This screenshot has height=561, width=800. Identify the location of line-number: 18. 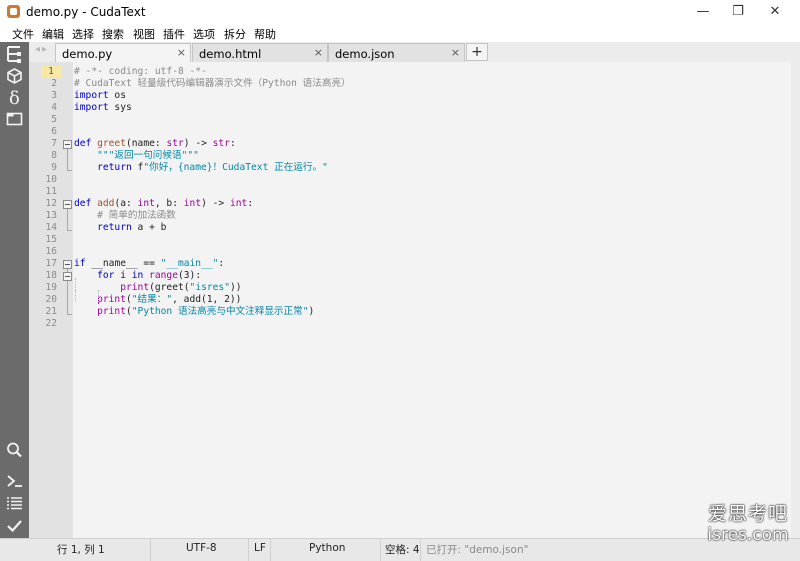
(43, 276).